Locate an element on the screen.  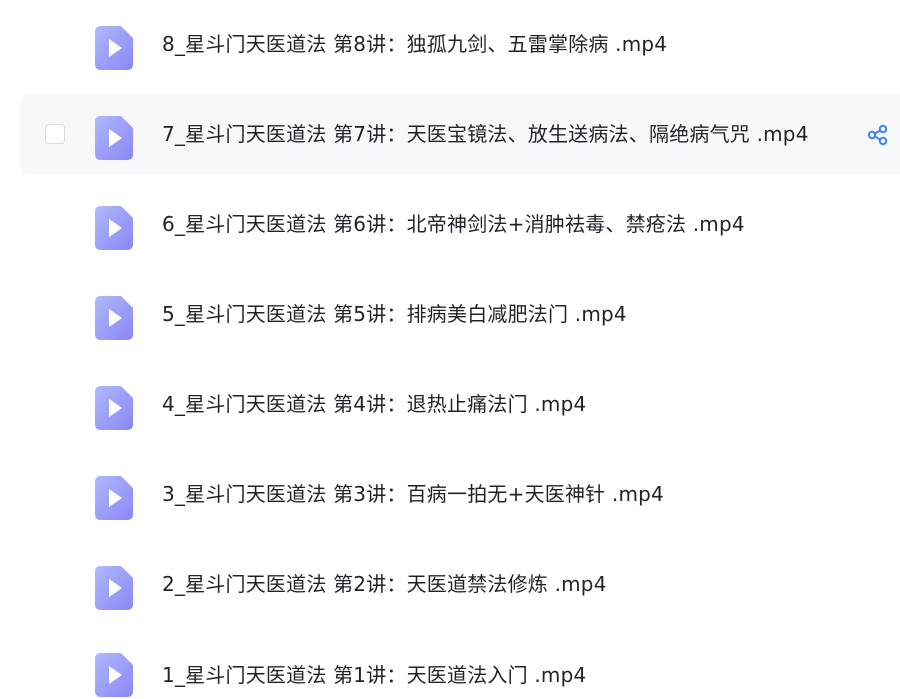
file-row-1: 1_星斗门天医道法 第1讲：天医道法入门 .mp4 is located at coordinates (460, 659).